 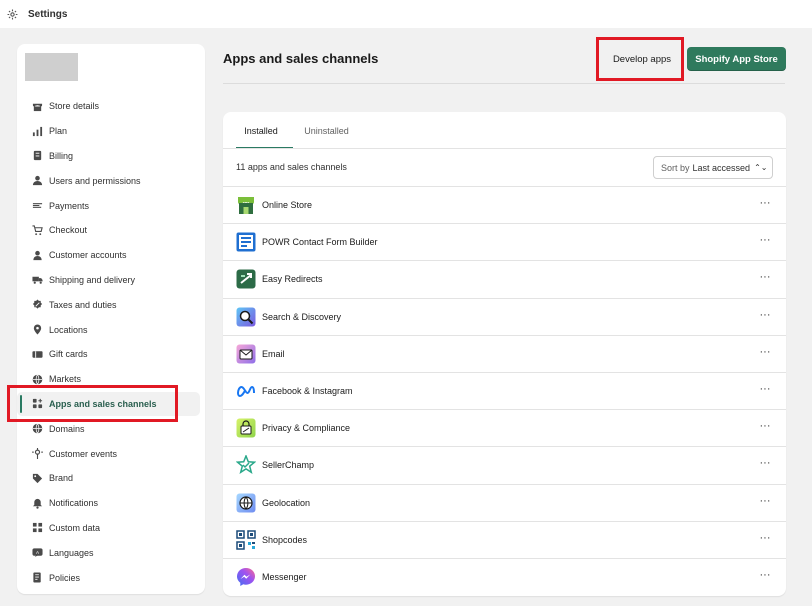 I want to click on page-title: Apps and sales channels, so click(x=301, y=58).